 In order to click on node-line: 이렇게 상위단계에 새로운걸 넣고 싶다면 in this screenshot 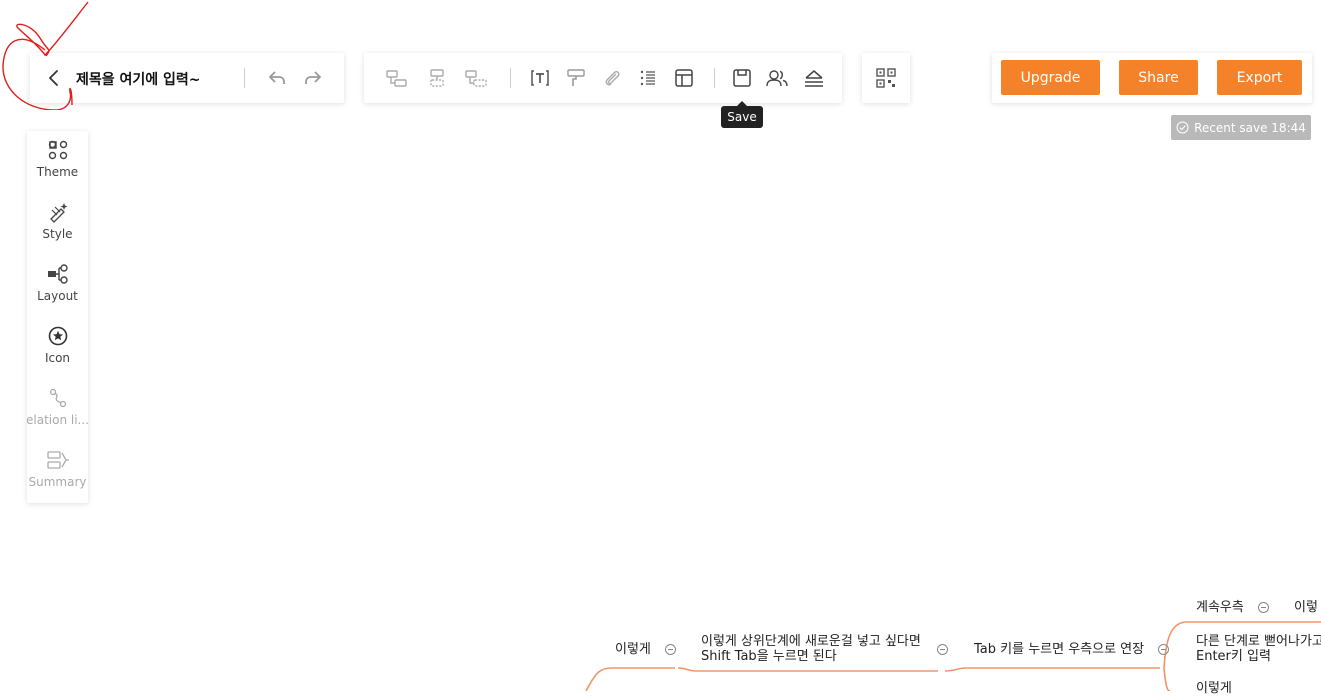, I will do `click(811, 641)`.